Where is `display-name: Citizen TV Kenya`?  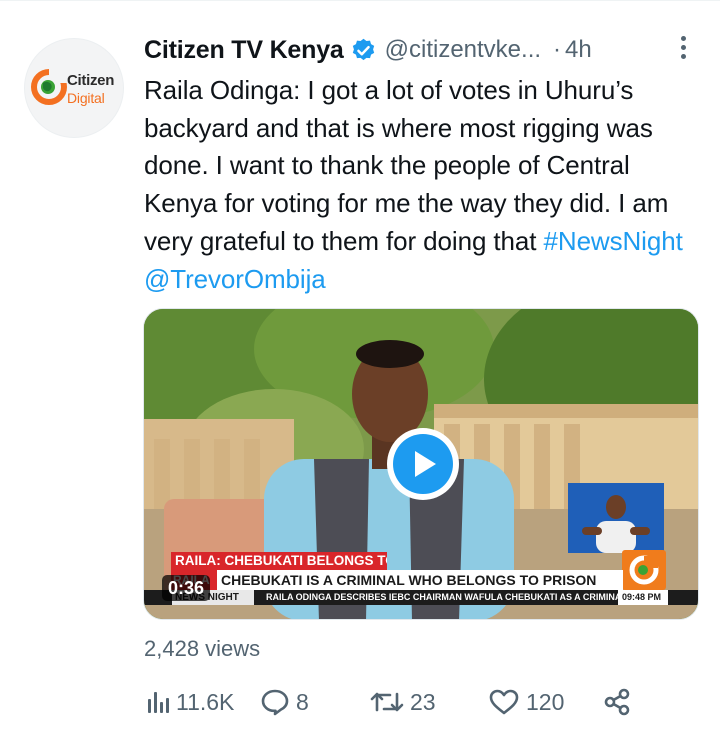 display-name: Citizen TV Kenya is located at coordinates (244, 50).